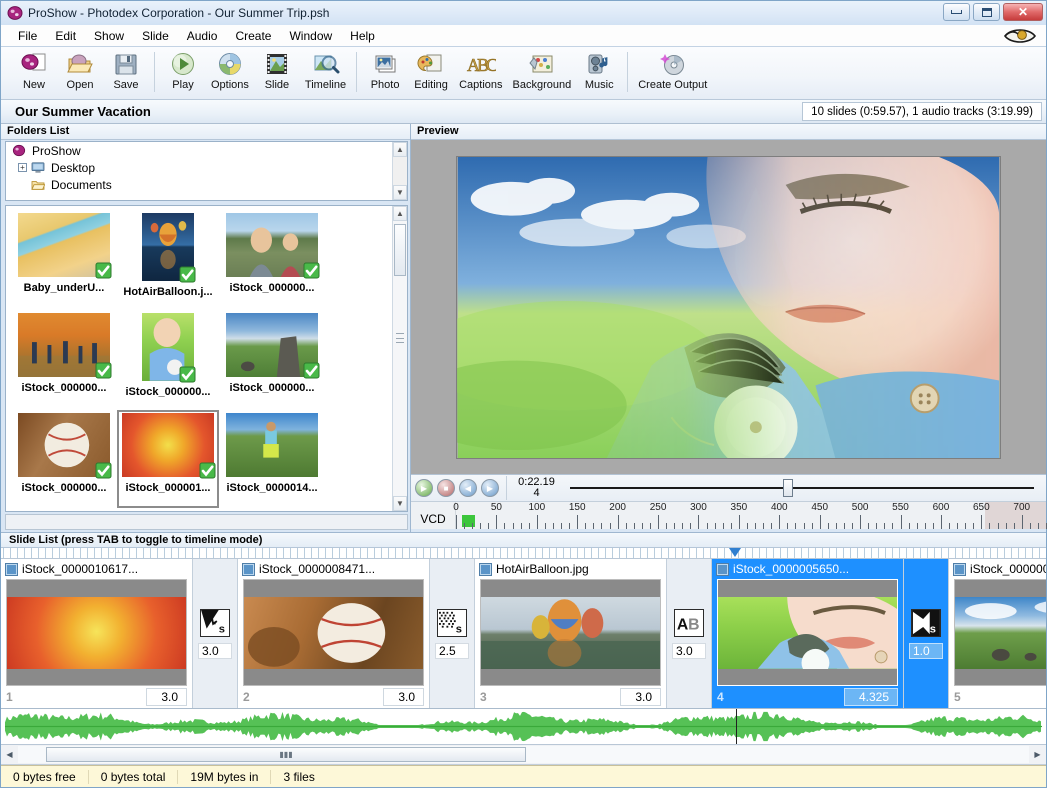  Describe the element at coordinates (956, 12) in the screenshot. I see `minimize-button` at that location.